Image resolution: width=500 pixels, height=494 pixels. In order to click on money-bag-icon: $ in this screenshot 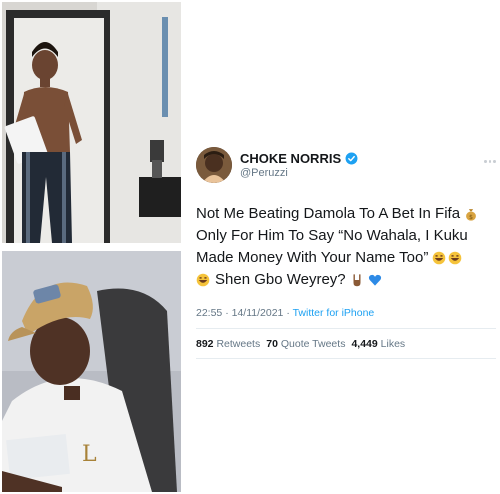, I will do `click(471, 215)`.